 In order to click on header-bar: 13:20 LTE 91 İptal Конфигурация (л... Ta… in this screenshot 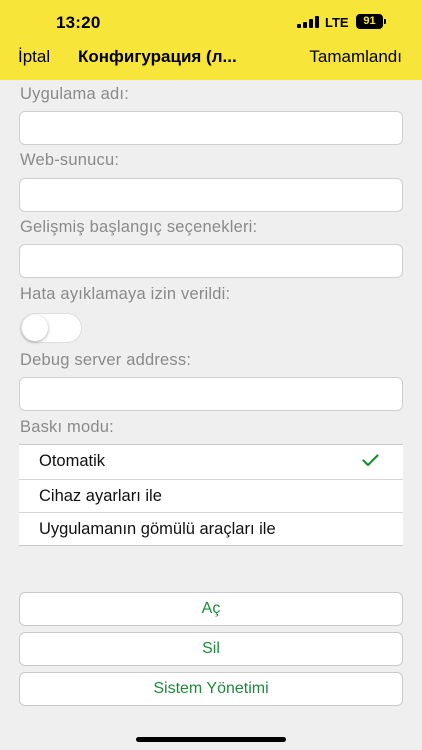, I will do `click(211, 40)`.